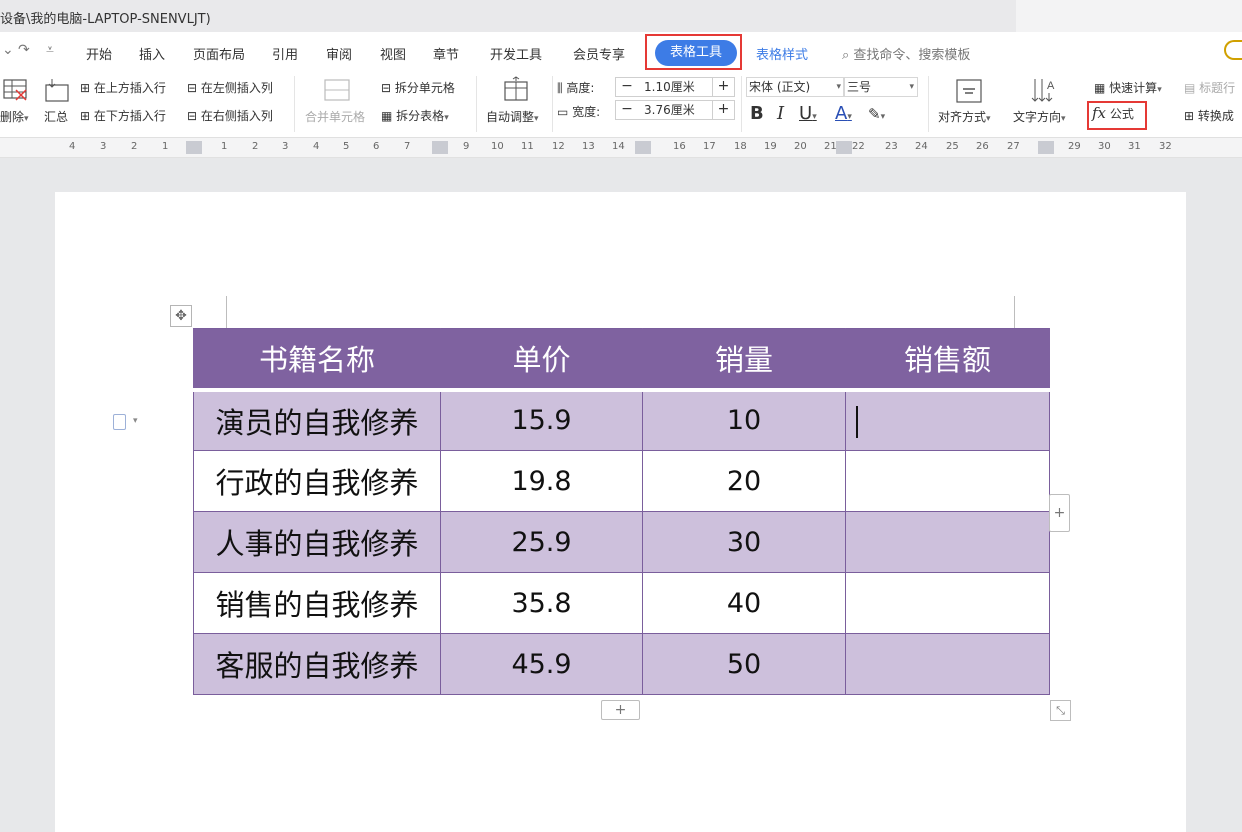 The width and height of the screenshot is (1242, 832). What do you see at coordinates (129, 116) in the screenshot?
I see `insert-below-label: 在下方插入行` at bounding box center [129, 116].